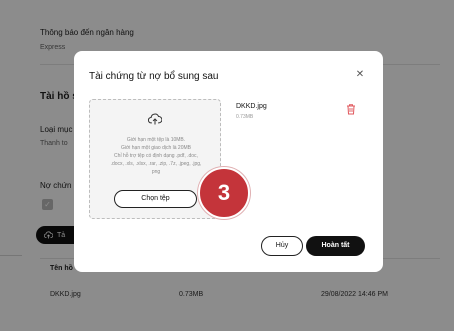  I want to click on cloud-upload-icon, so click(155, 119).